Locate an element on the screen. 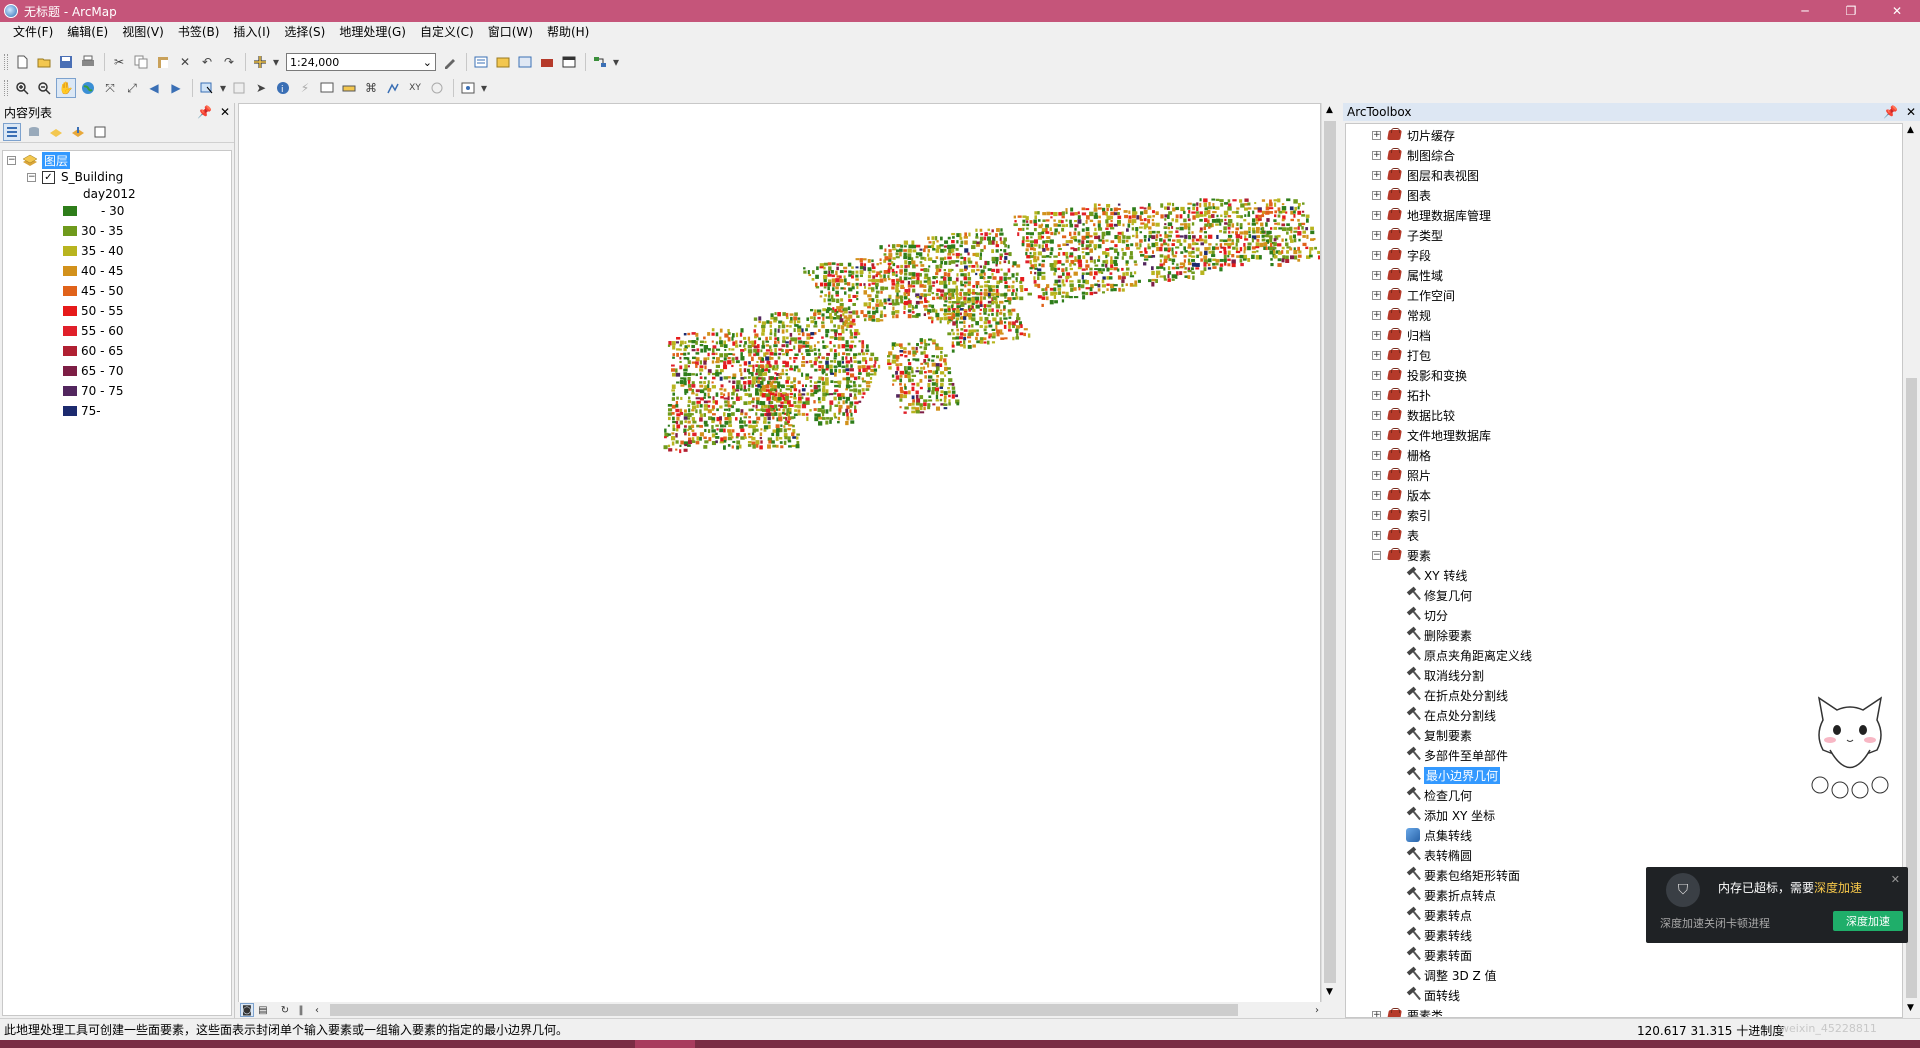 This screenshot has height=1048, width=1920. find-route-icon is located at coordinates (393, 88).